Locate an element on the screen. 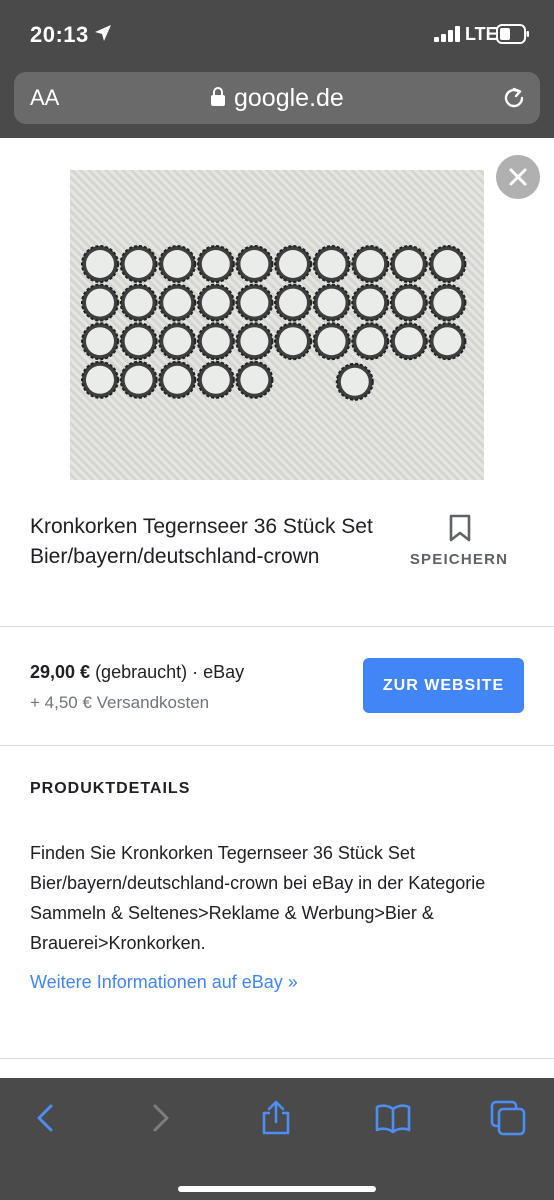  share-icon is located at coordinates (276, 1118).